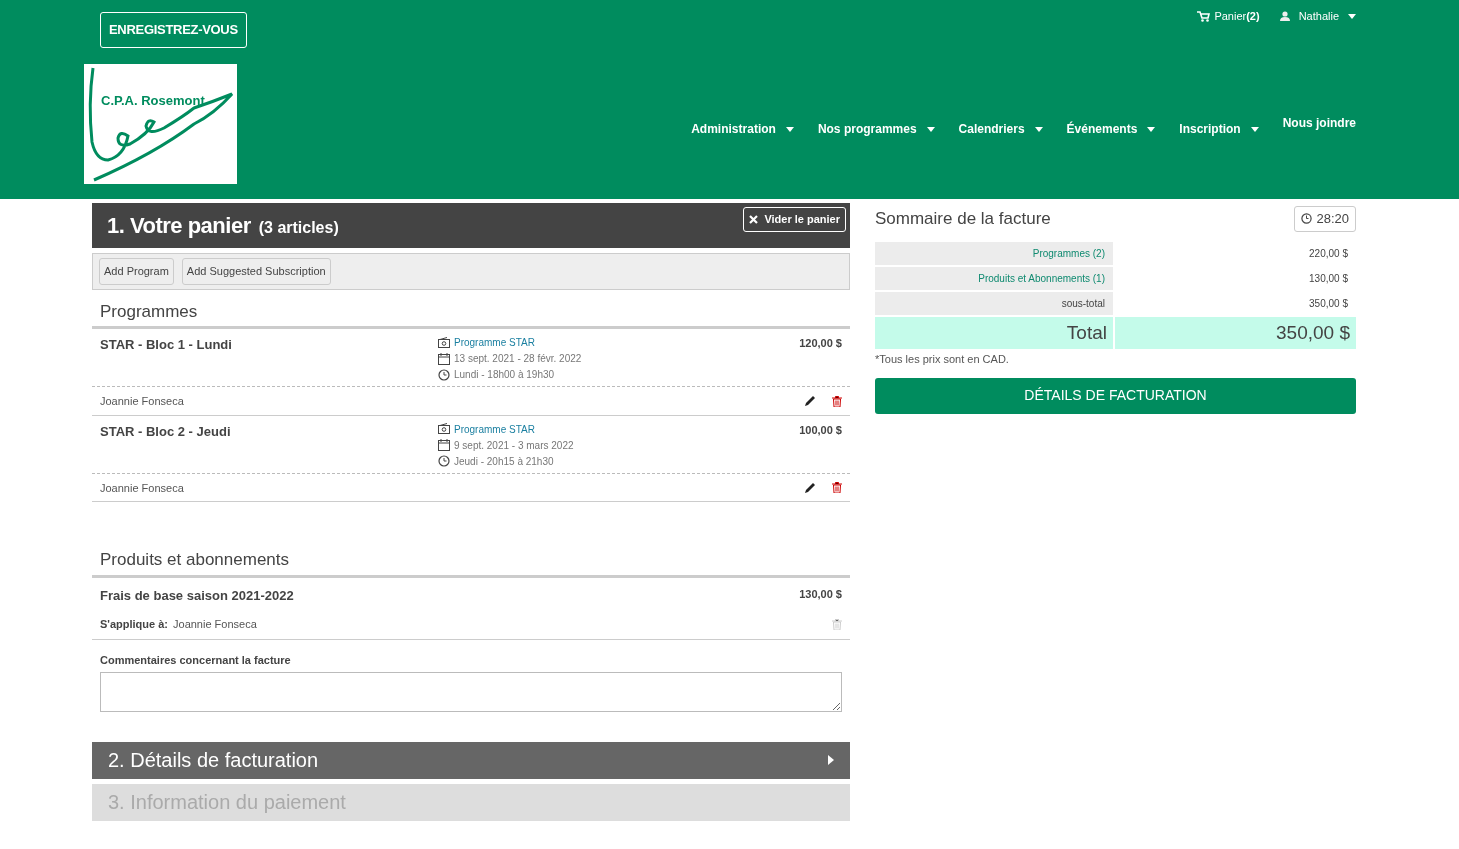  Describe the element at coordinates (471, 691) in the screenshot. I see `comment-field` at that location.